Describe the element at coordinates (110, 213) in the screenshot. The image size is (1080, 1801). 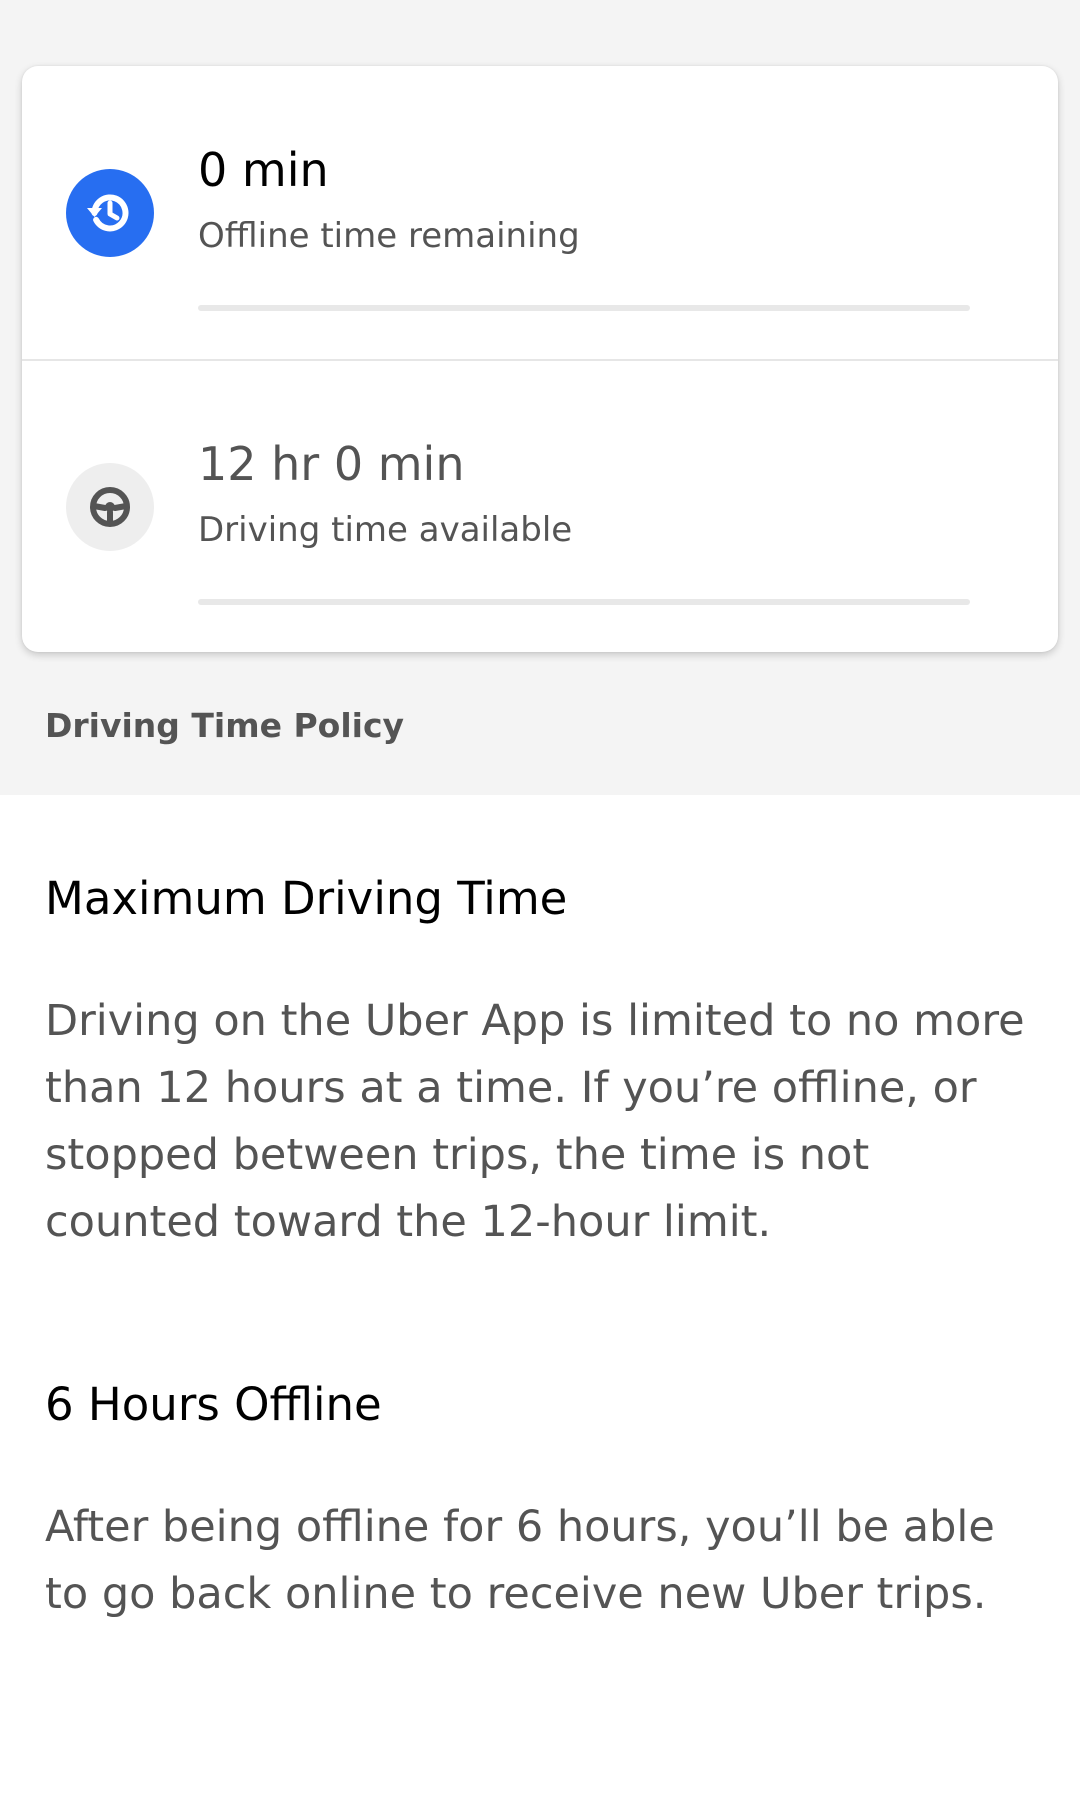
I see `history-icon` at that location.